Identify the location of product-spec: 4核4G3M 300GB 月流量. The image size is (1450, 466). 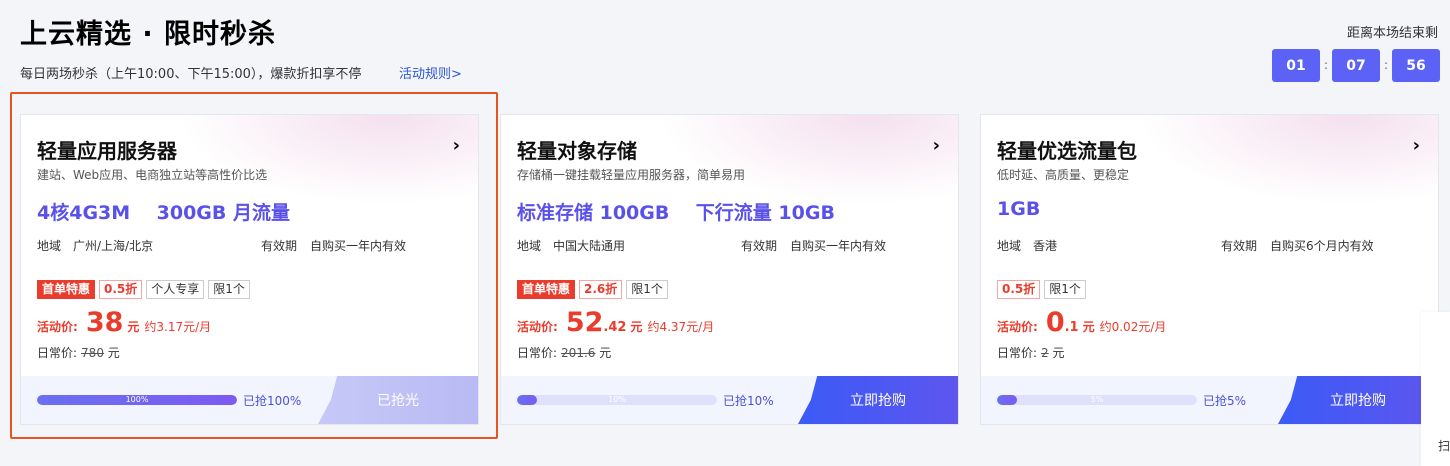
(163, 213).